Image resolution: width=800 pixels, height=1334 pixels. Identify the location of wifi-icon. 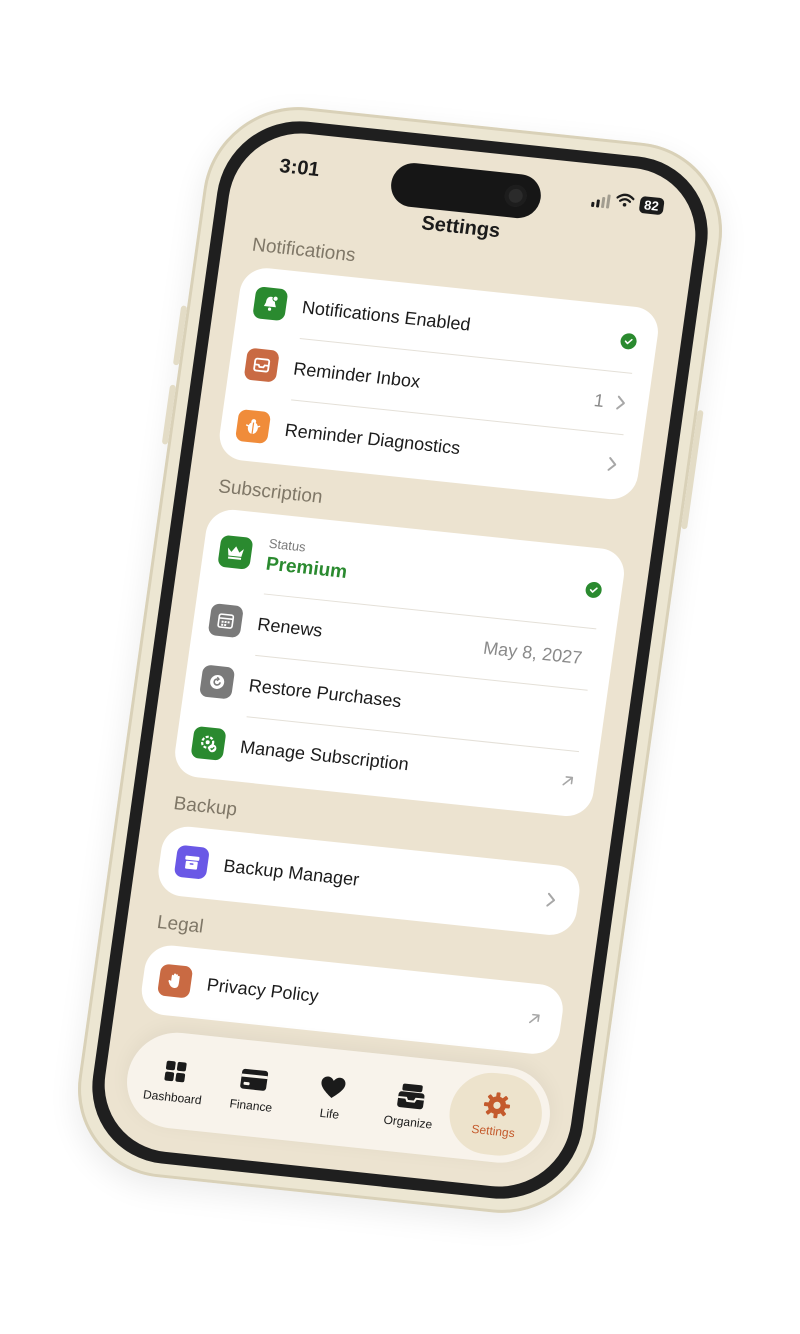
(624, 202).